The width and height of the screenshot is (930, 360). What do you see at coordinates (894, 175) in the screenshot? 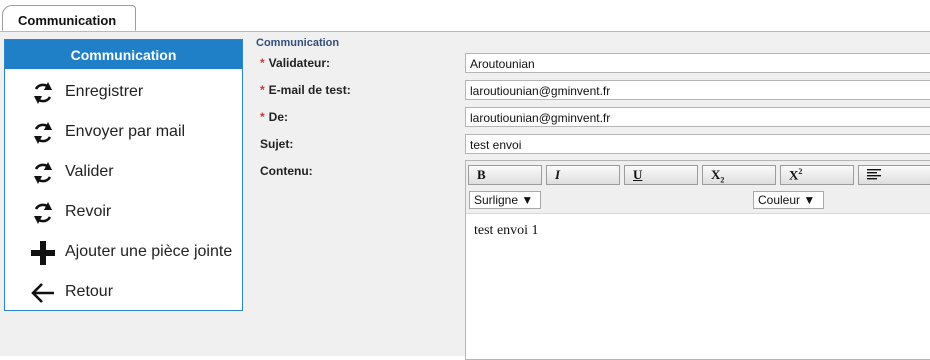
I see `align-left-button` at bounding box center [894, 175].